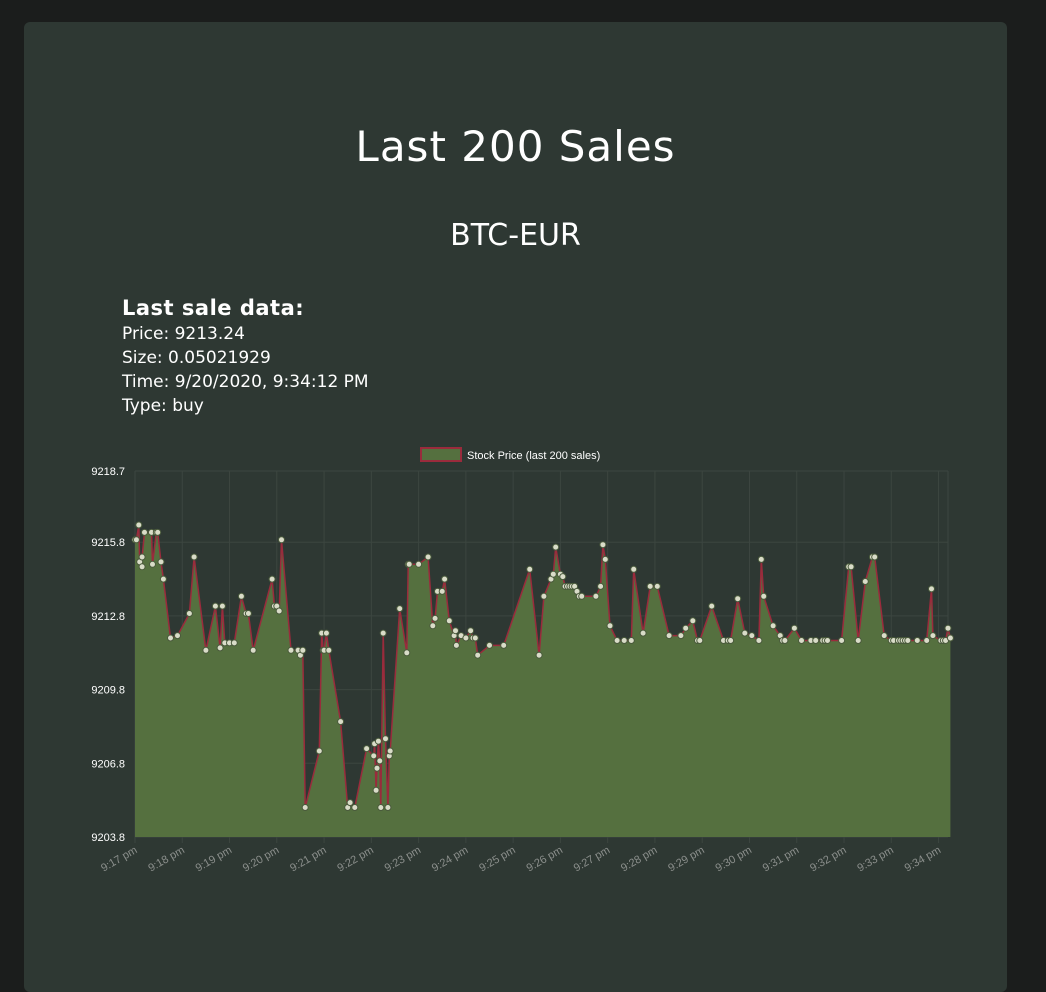 This screenshot has height=992, width=1046. What do you see at coordinates (214, 859) in the screenshot?
I see `x-tick-label: 9:19 pm` at bounding box center [214, 859].